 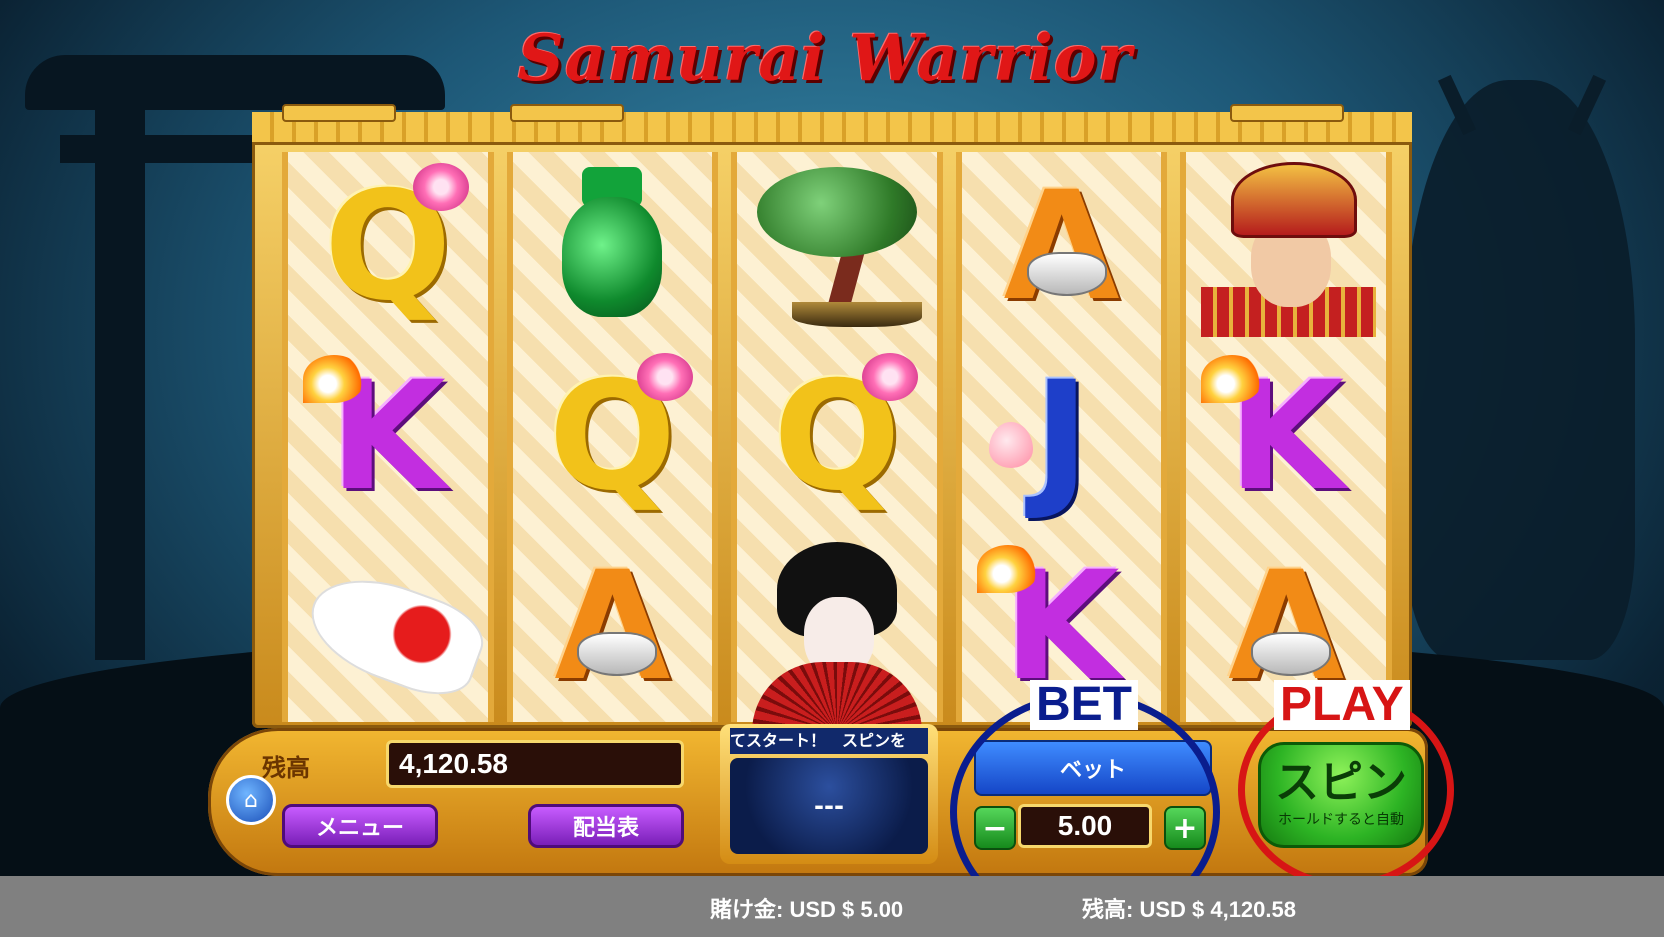 I want to click on vase-body, so click(x=612, y=257).